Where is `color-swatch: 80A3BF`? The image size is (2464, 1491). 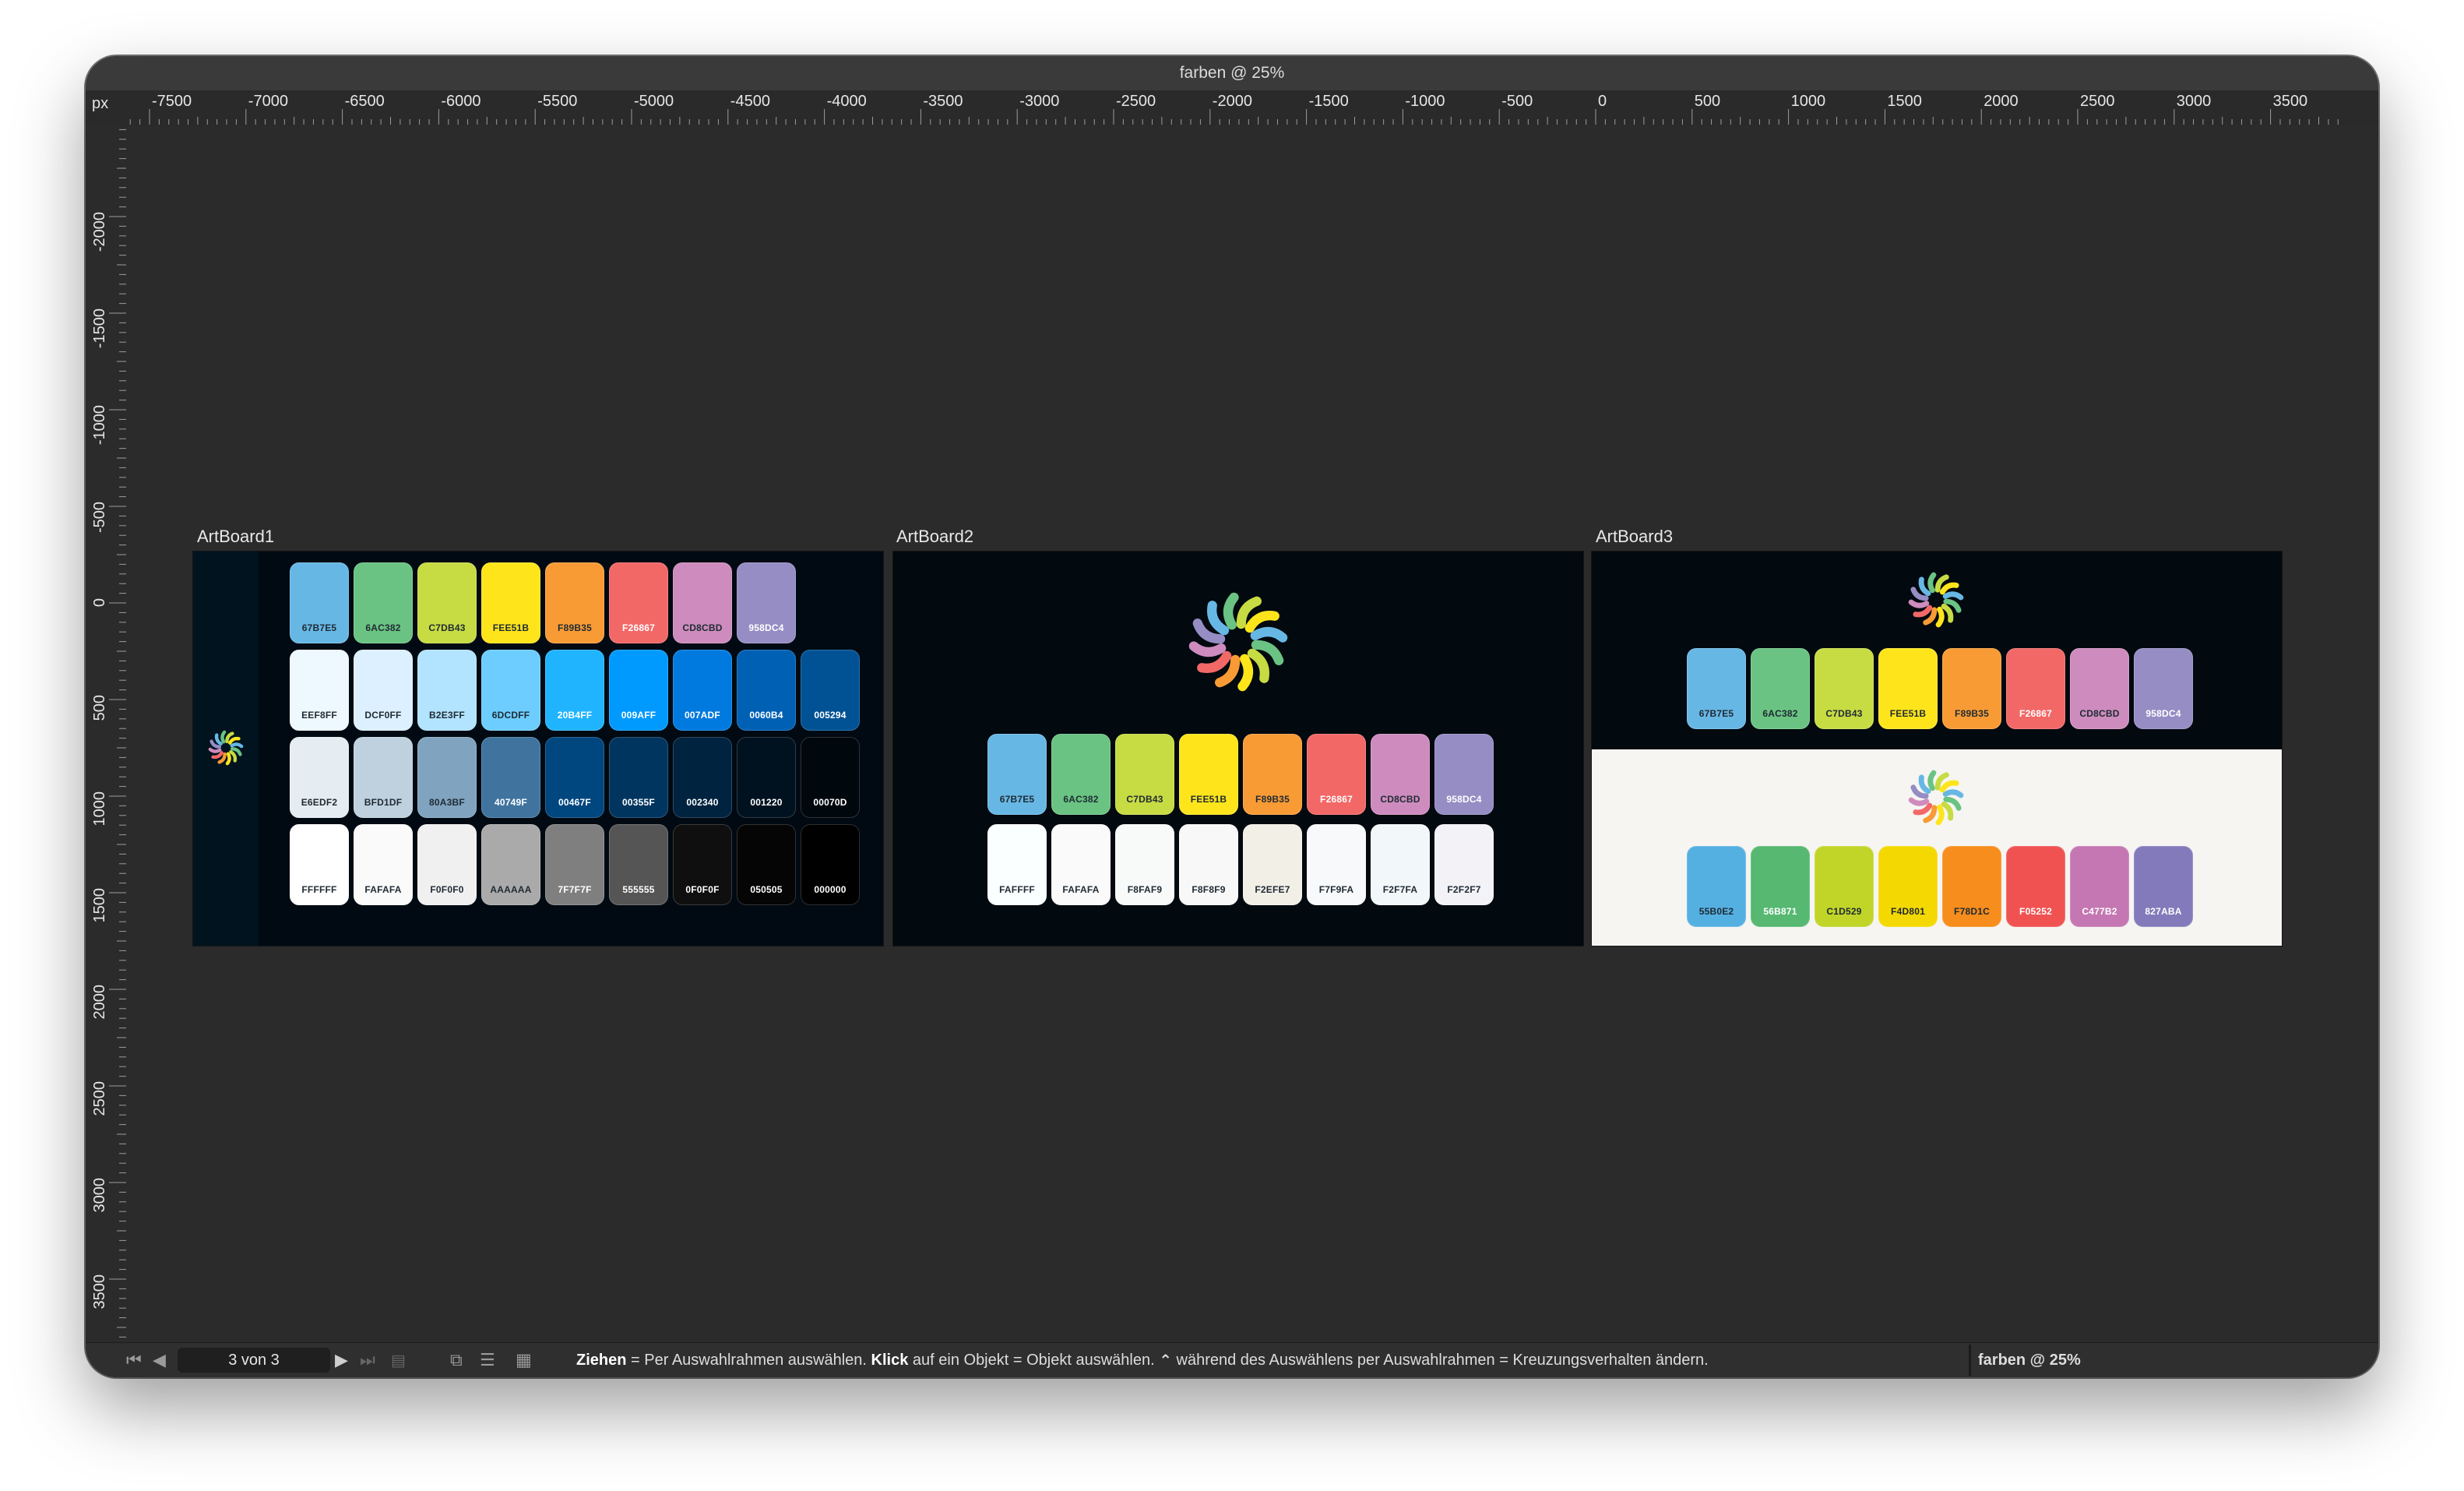
color-swatch: 80A3BF is located at coordinates (447, 777).